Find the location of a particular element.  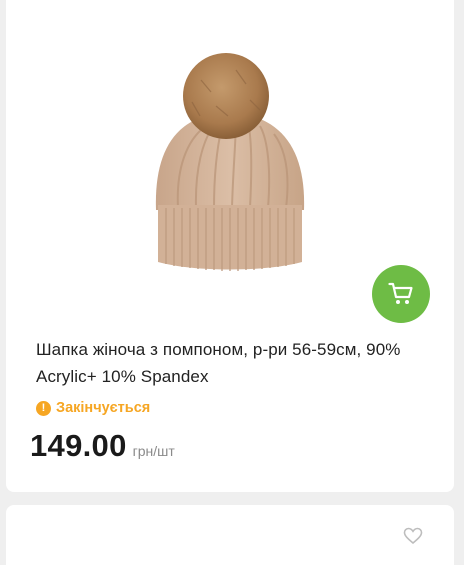

next-product-card is located at coordinates (230, 535).